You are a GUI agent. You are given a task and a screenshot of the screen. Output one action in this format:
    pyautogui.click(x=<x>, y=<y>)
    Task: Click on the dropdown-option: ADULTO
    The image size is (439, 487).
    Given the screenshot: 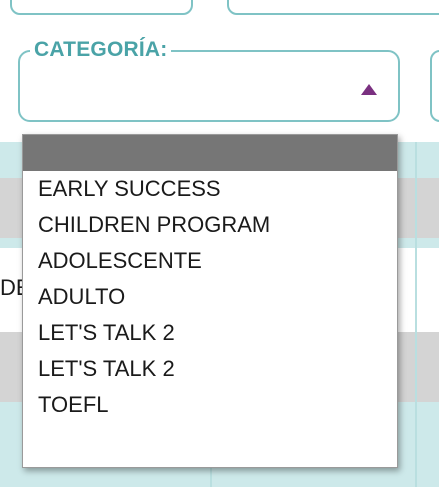 What is the action you would take?
    pyautogui.click(x=210, y=297)
    